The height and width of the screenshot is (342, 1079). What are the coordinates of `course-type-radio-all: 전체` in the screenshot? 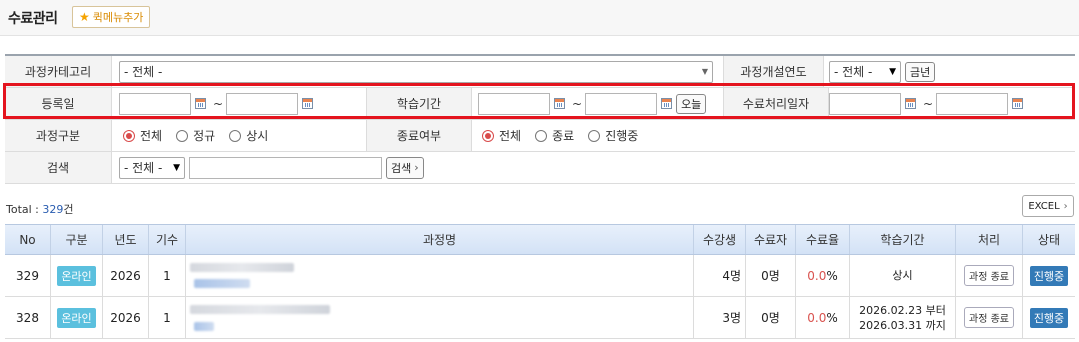 It's located at (142, 135).